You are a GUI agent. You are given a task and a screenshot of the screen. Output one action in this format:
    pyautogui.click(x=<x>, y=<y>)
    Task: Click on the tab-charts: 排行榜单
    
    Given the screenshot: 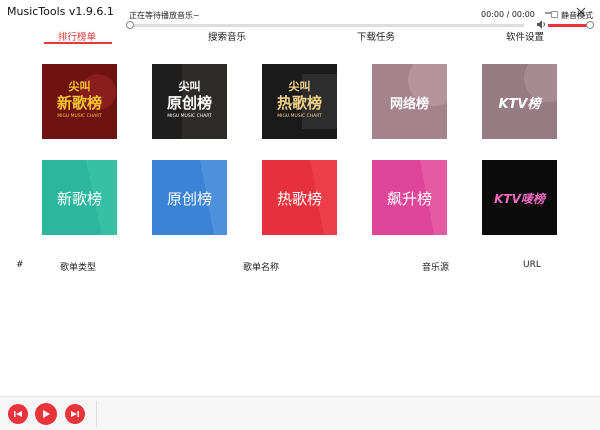 What is the action you would take?
    pyautogui.click(x=77, y=36)
    